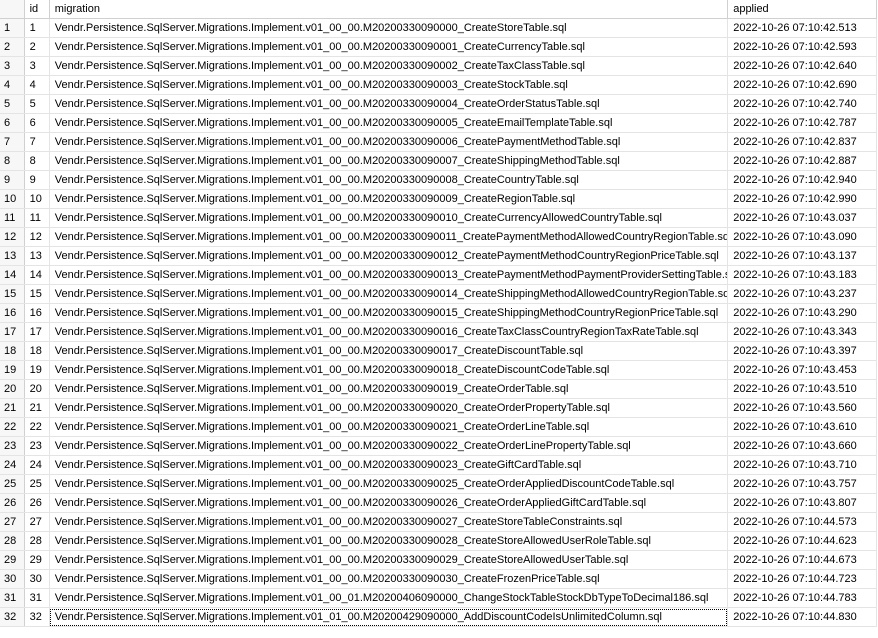 Image resolution: width=878 pixels, height=638 pixels. What do you see at coordinates (802, 85) in the screenshot?
I see `applied-cell: 2022-10-26 07:10:42.690` at bounding box center [802, 85].